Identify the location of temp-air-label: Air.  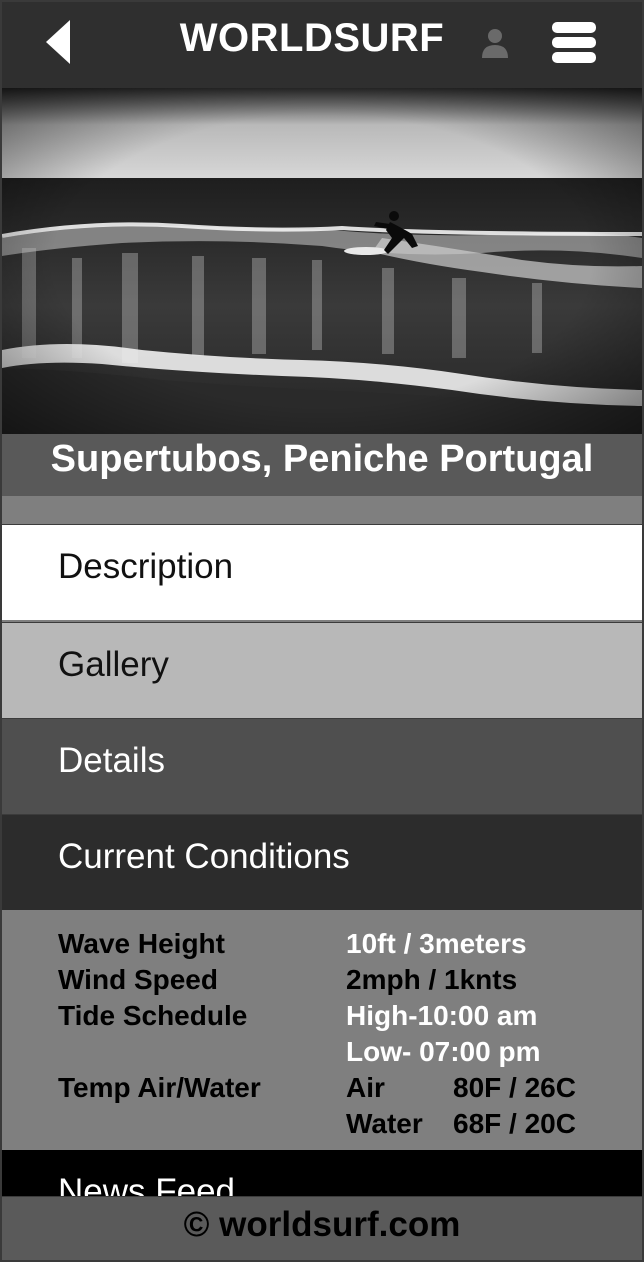
(365, 1087).